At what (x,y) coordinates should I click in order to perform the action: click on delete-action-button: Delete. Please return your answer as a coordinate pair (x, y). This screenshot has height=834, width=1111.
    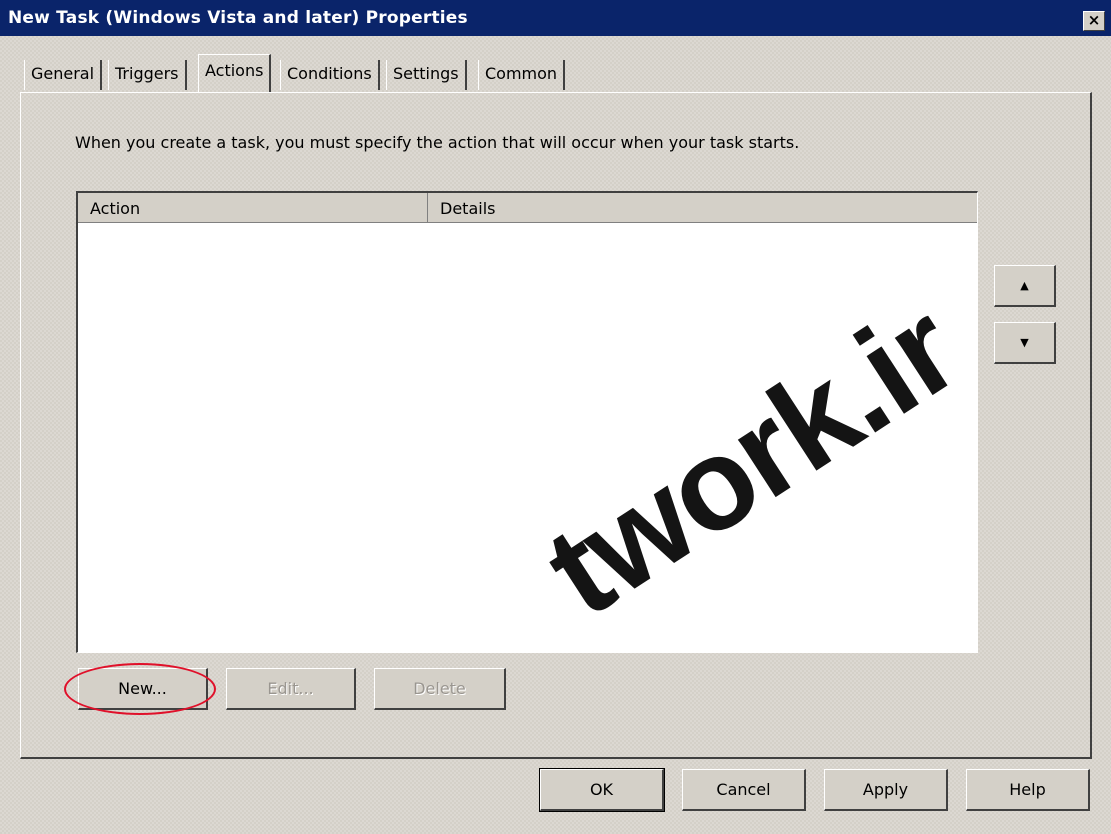
    Looking at the image, I should click on (440, 689).